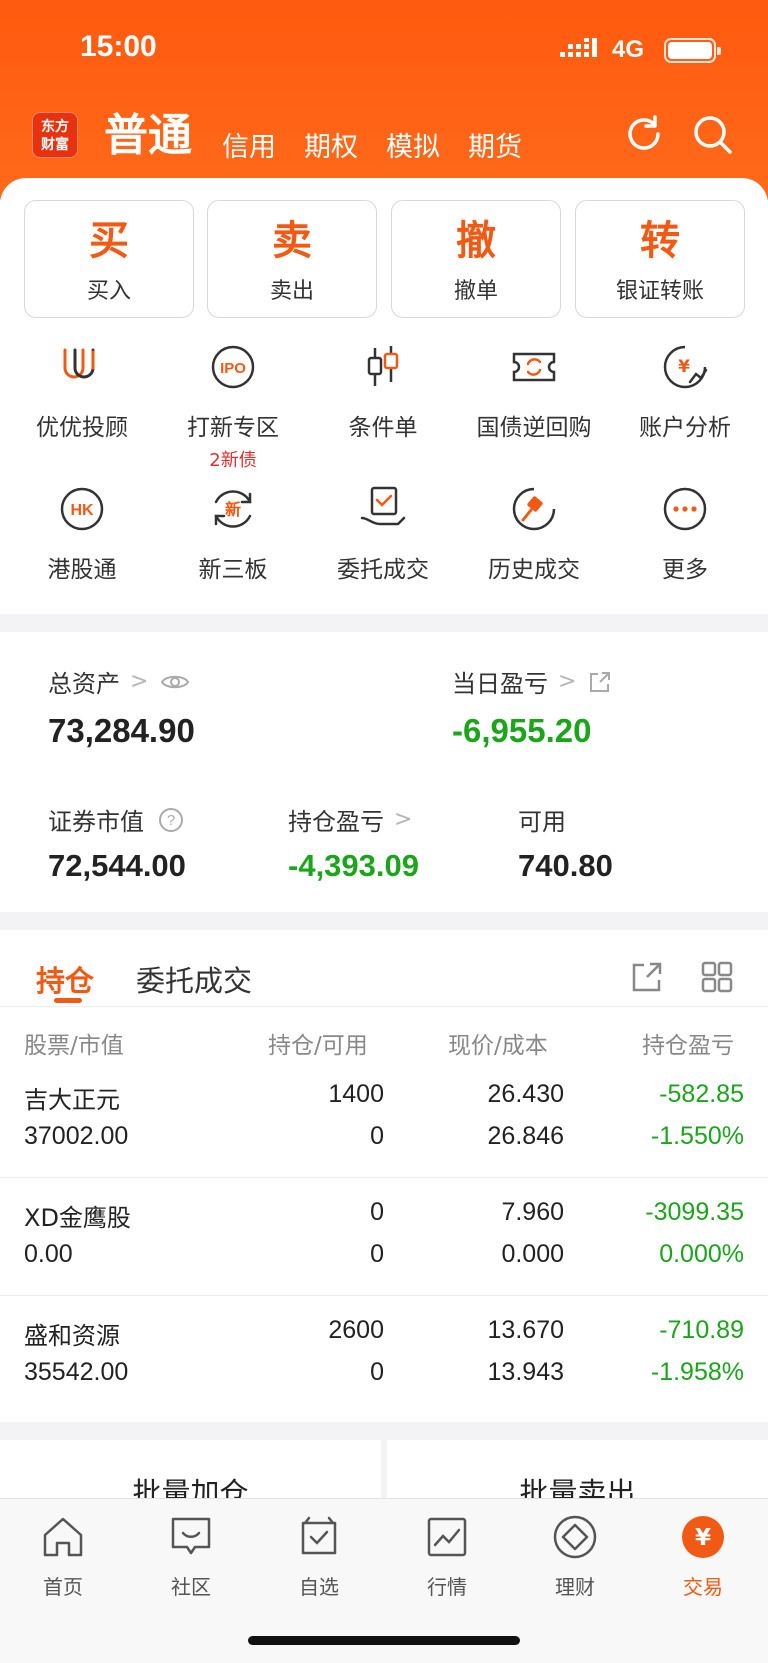 The image size is (768, 1663). What do you see at coordinates (233, 407) in the screenshot?
I see `grid-ipo: IPO 打新专区 2新债` at bounding box center [233, 407].